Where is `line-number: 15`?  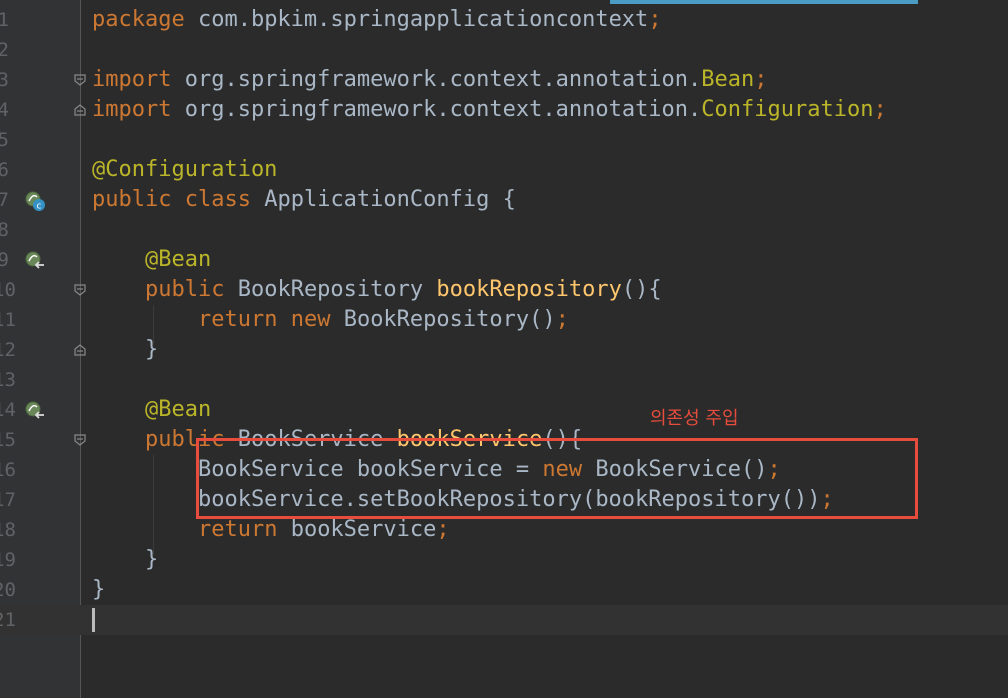
line-number: 15 is located at coordinates (8, 440).